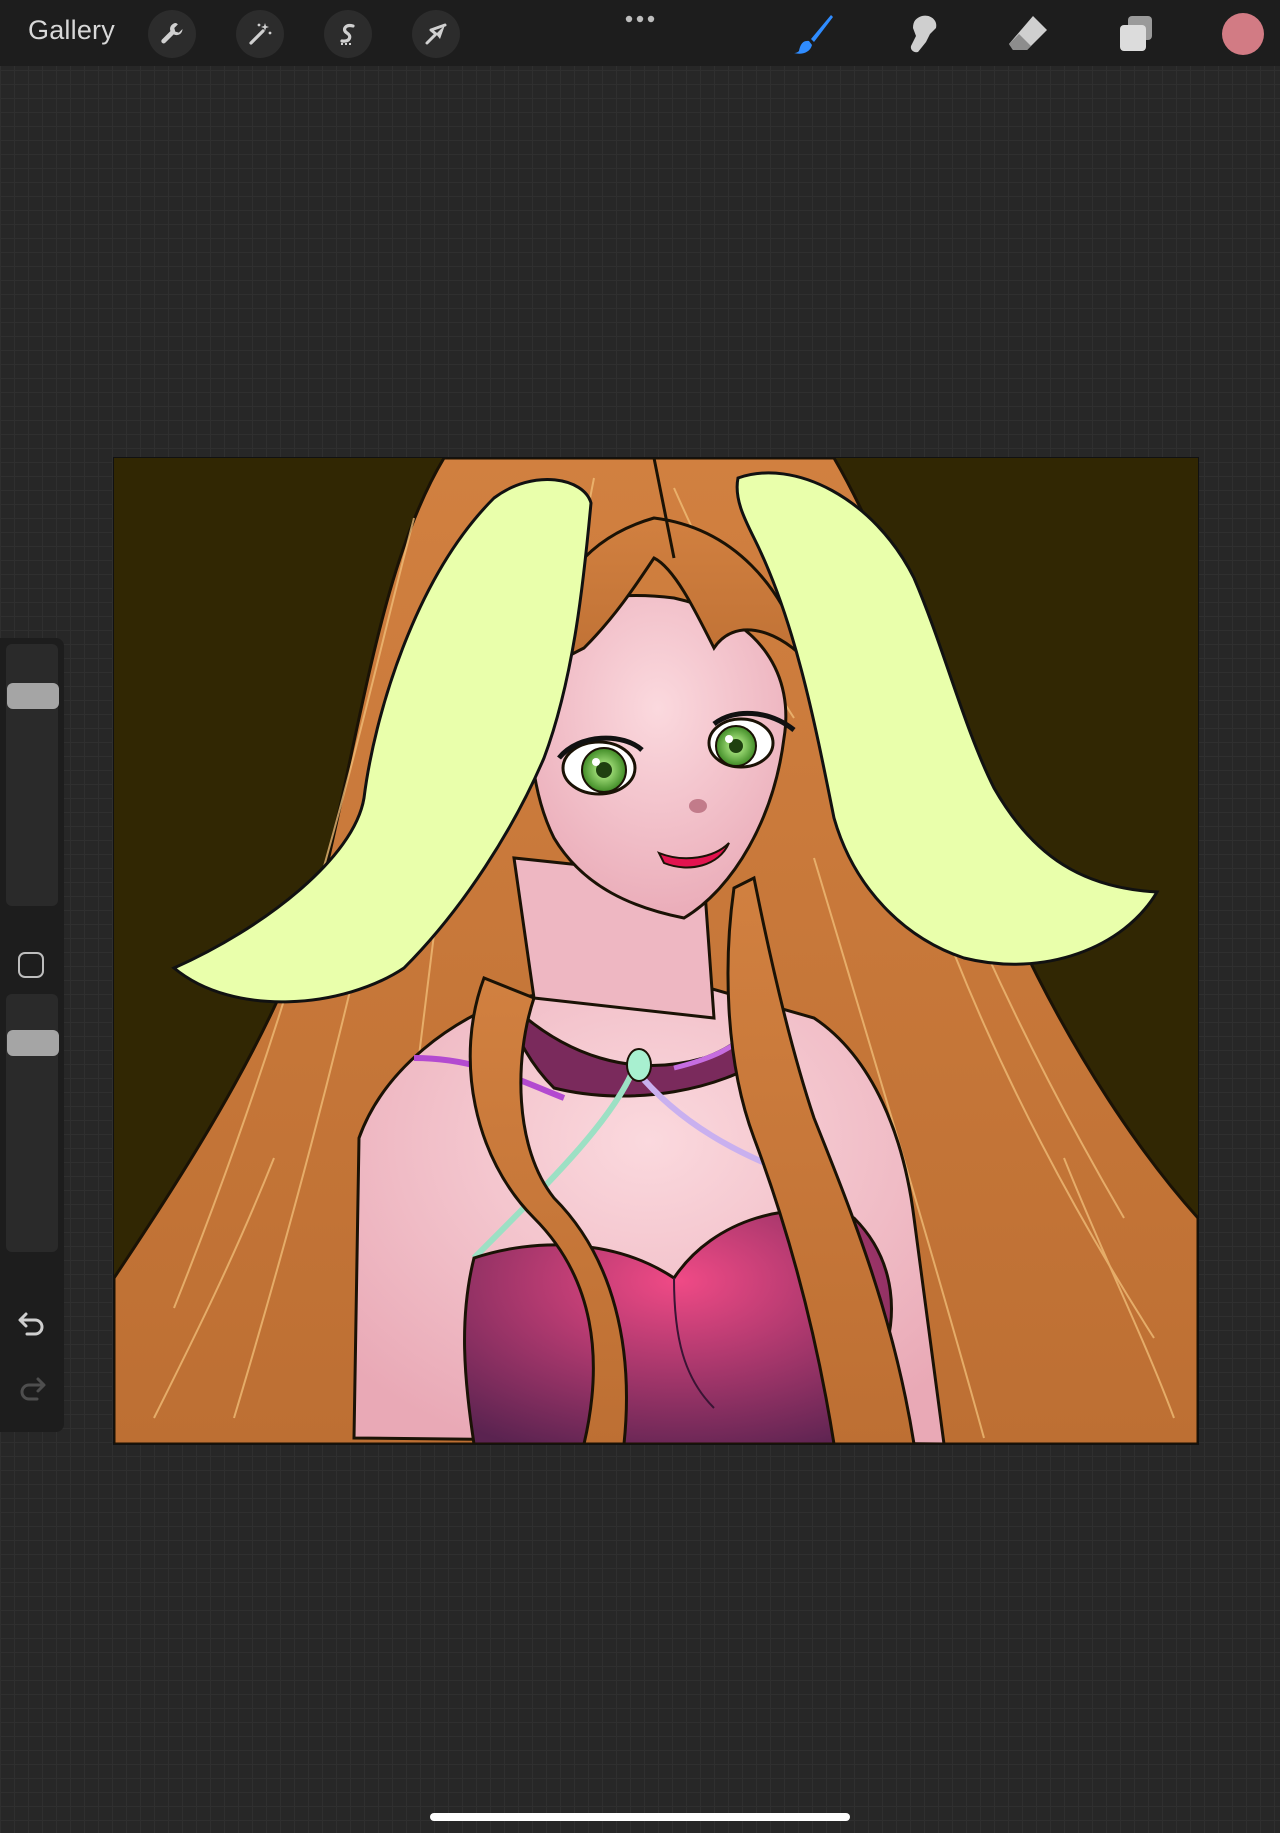 The height and width of the screenshot is (1833, 1280). I want to click on smudge-icon, so click(923, 34).